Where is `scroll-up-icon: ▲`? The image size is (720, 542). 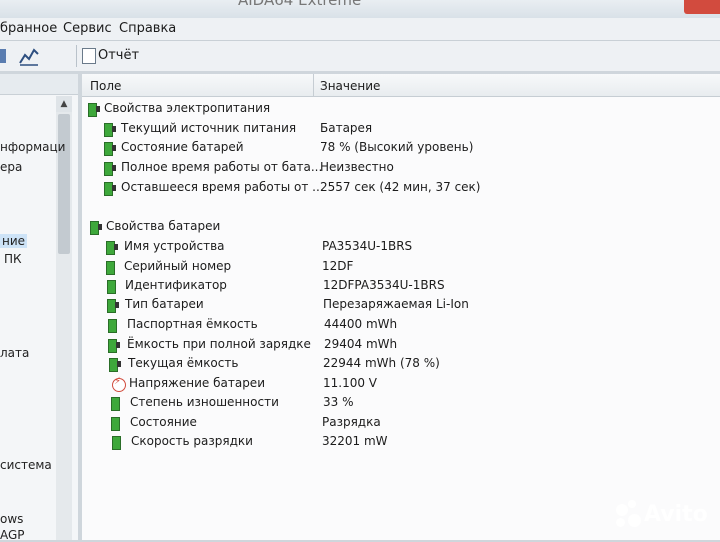
scroll-up-icon: ▲ is located at coordinates (64, 104).